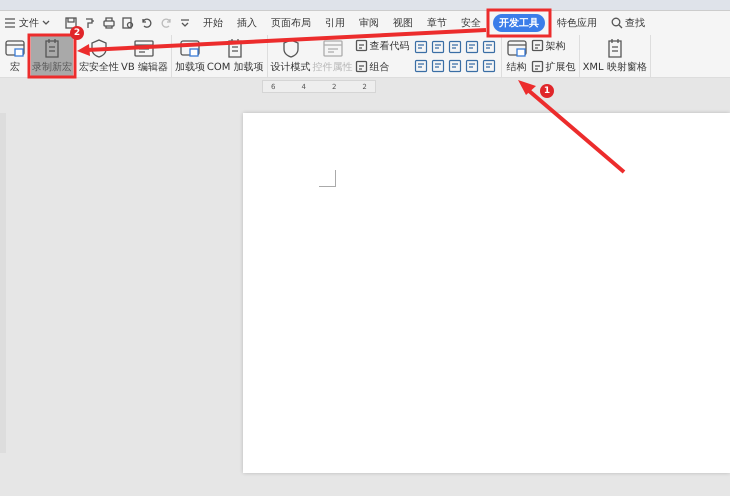  Describe the element at coordinates (547, 91) in the screenshot. I see `step-number-badge: 1` at that location.